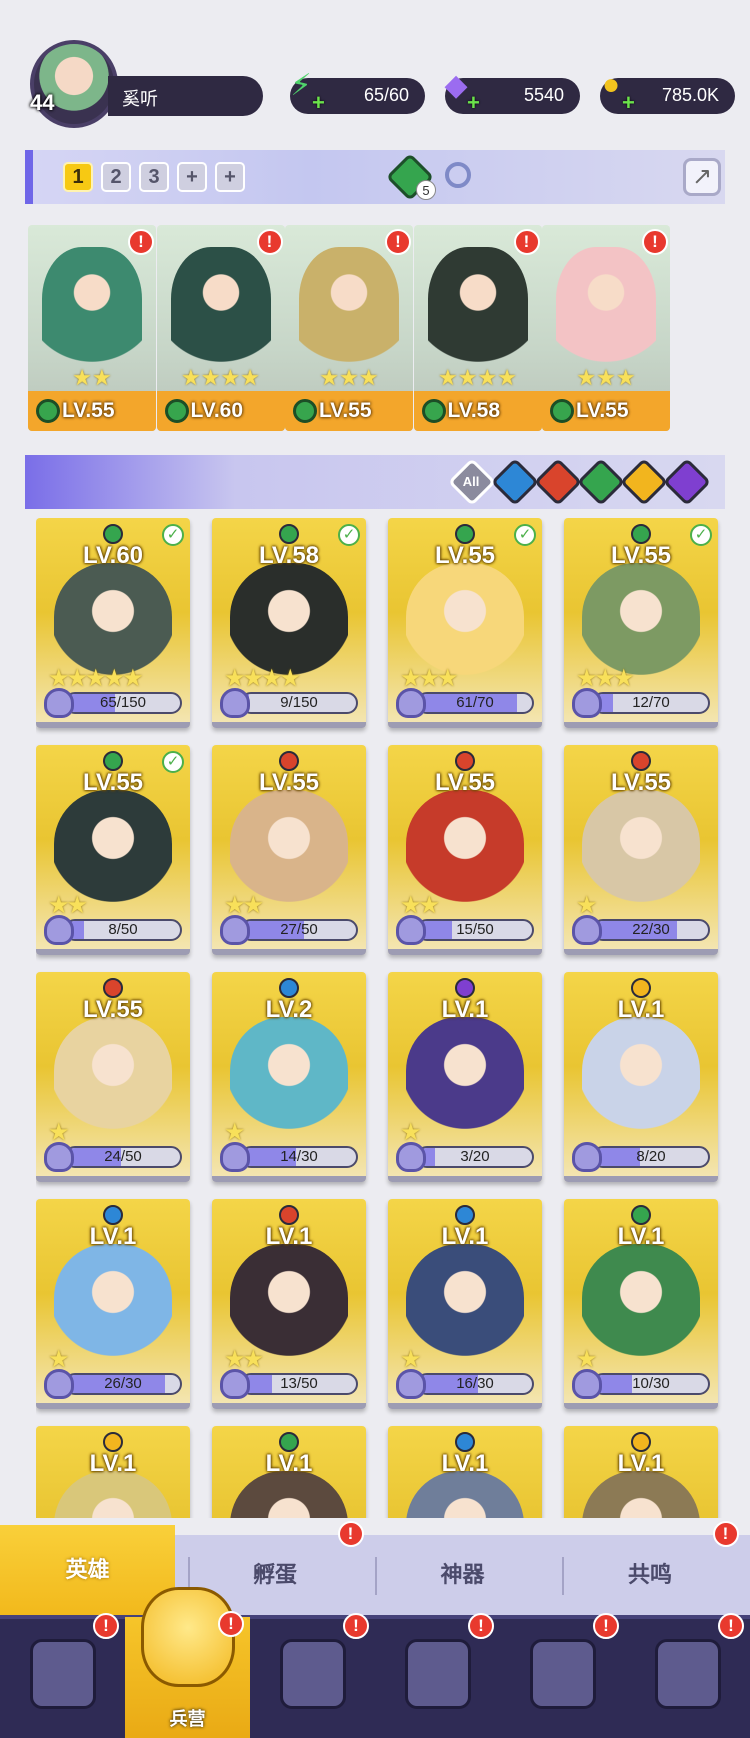 The image size is (750, 1738). I want to click on filter-water-icon, so click(515, 482).